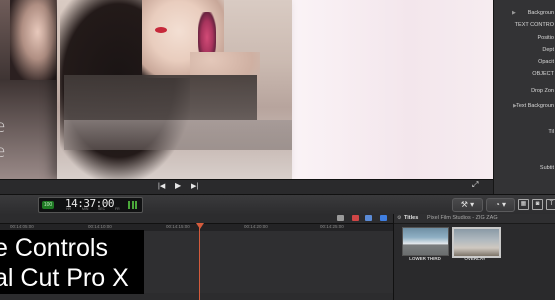 The height and width of the screenshot is (300, 555). I want to click on video-title-overlay: e Controls al Cut Pro X, so click(72, 262).